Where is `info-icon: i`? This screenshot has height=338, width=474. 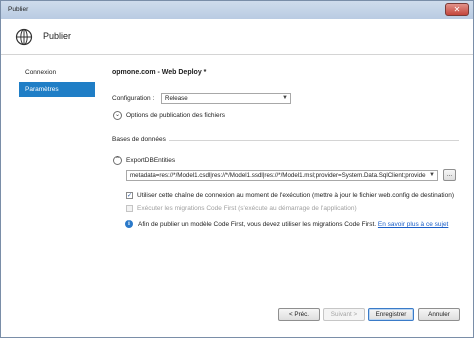 info-icon: i is located at coordinates (129, 224).